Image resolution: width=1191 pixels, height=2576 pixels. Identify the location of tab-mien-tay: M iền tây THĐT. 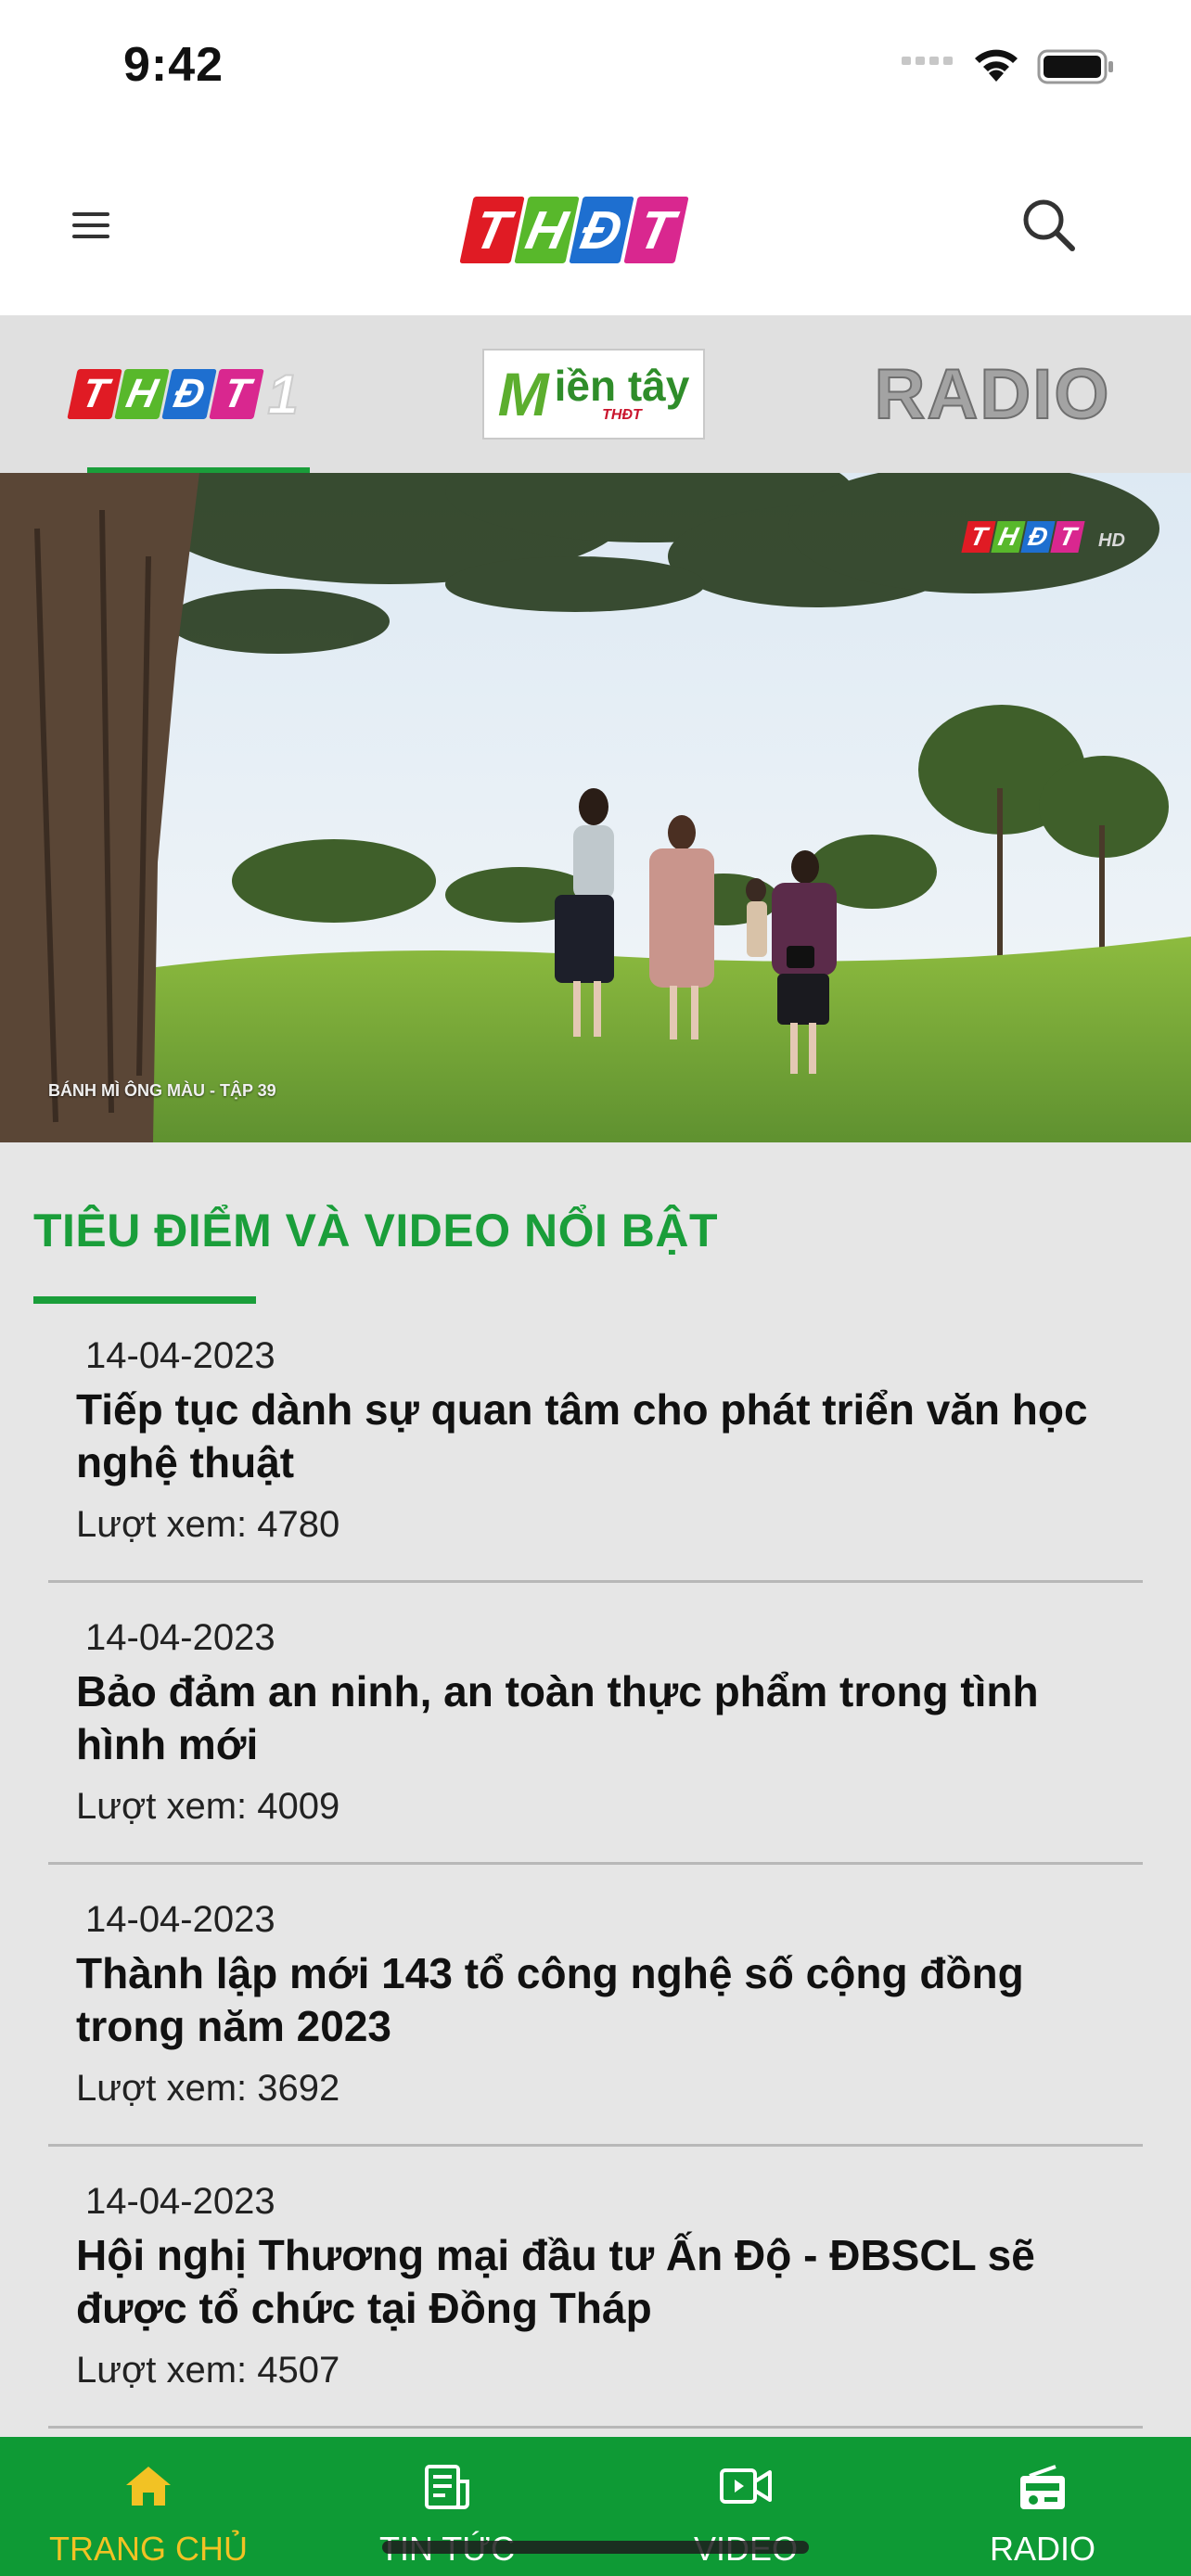
(593, 394).